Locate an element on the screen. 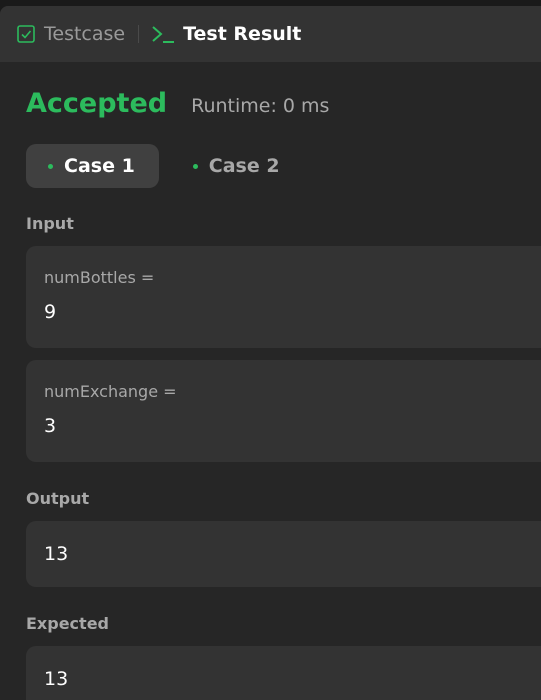 This screenshot has height=700, width=541. case-tab-label: Case 1 is located at coordinates (99, 166).